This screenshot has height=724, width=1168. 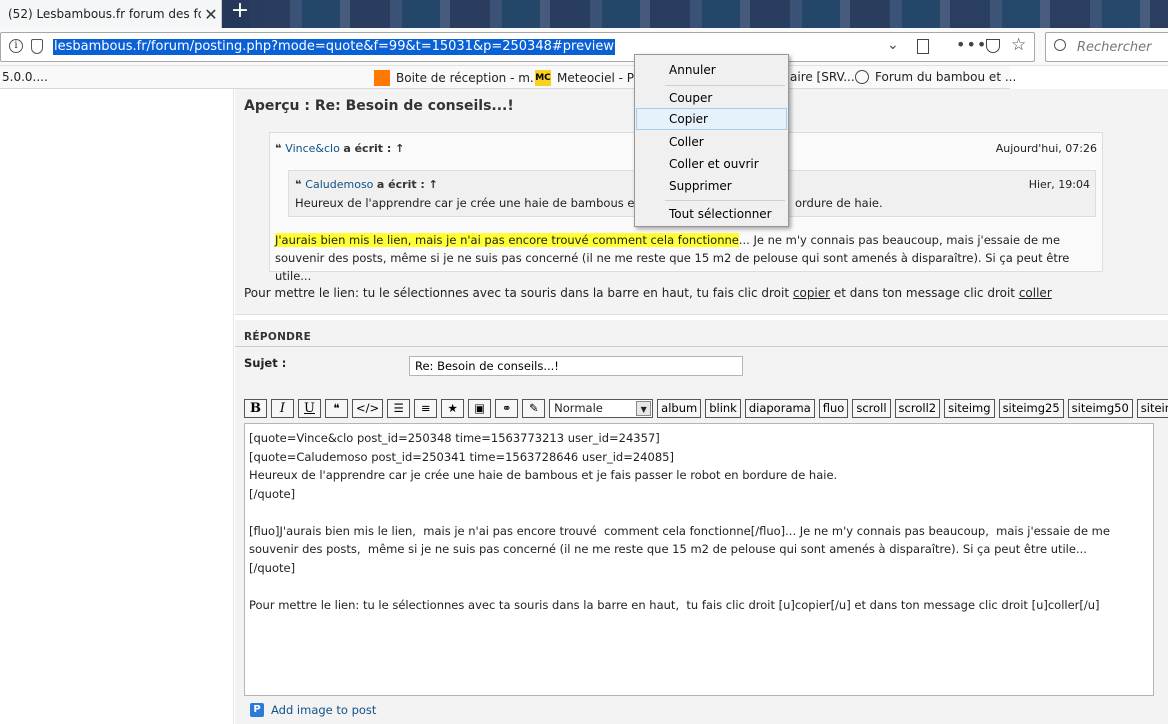 I want to click on active-tab: (52) Lesbambous.fr forum des fous ✕, so click(x=111, y=14).